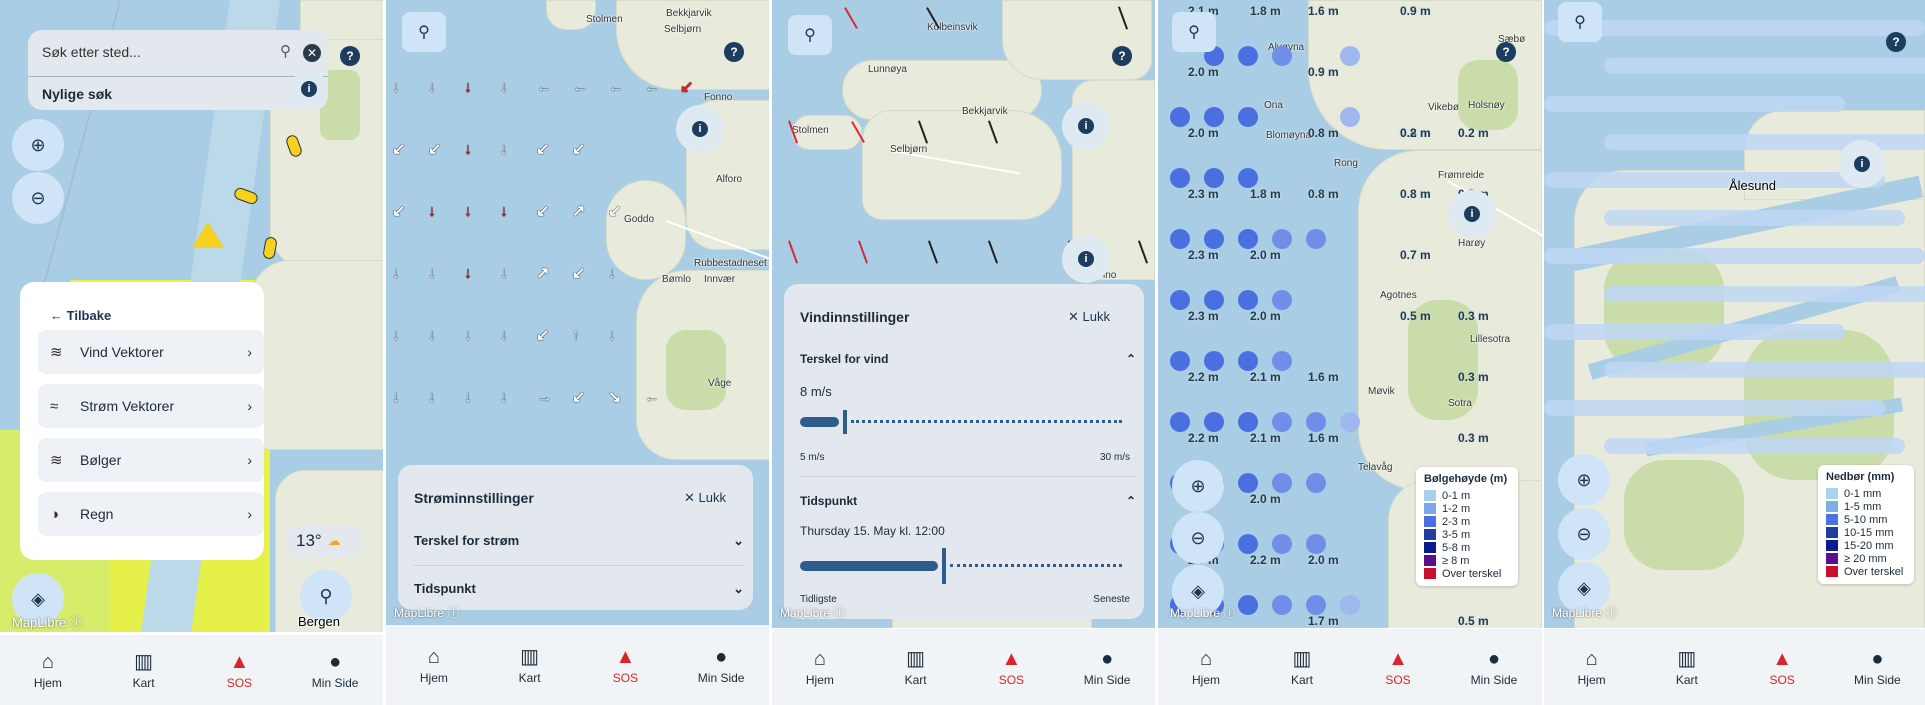  I want to click on back-link: ← Tilbake, so click(80, 315).